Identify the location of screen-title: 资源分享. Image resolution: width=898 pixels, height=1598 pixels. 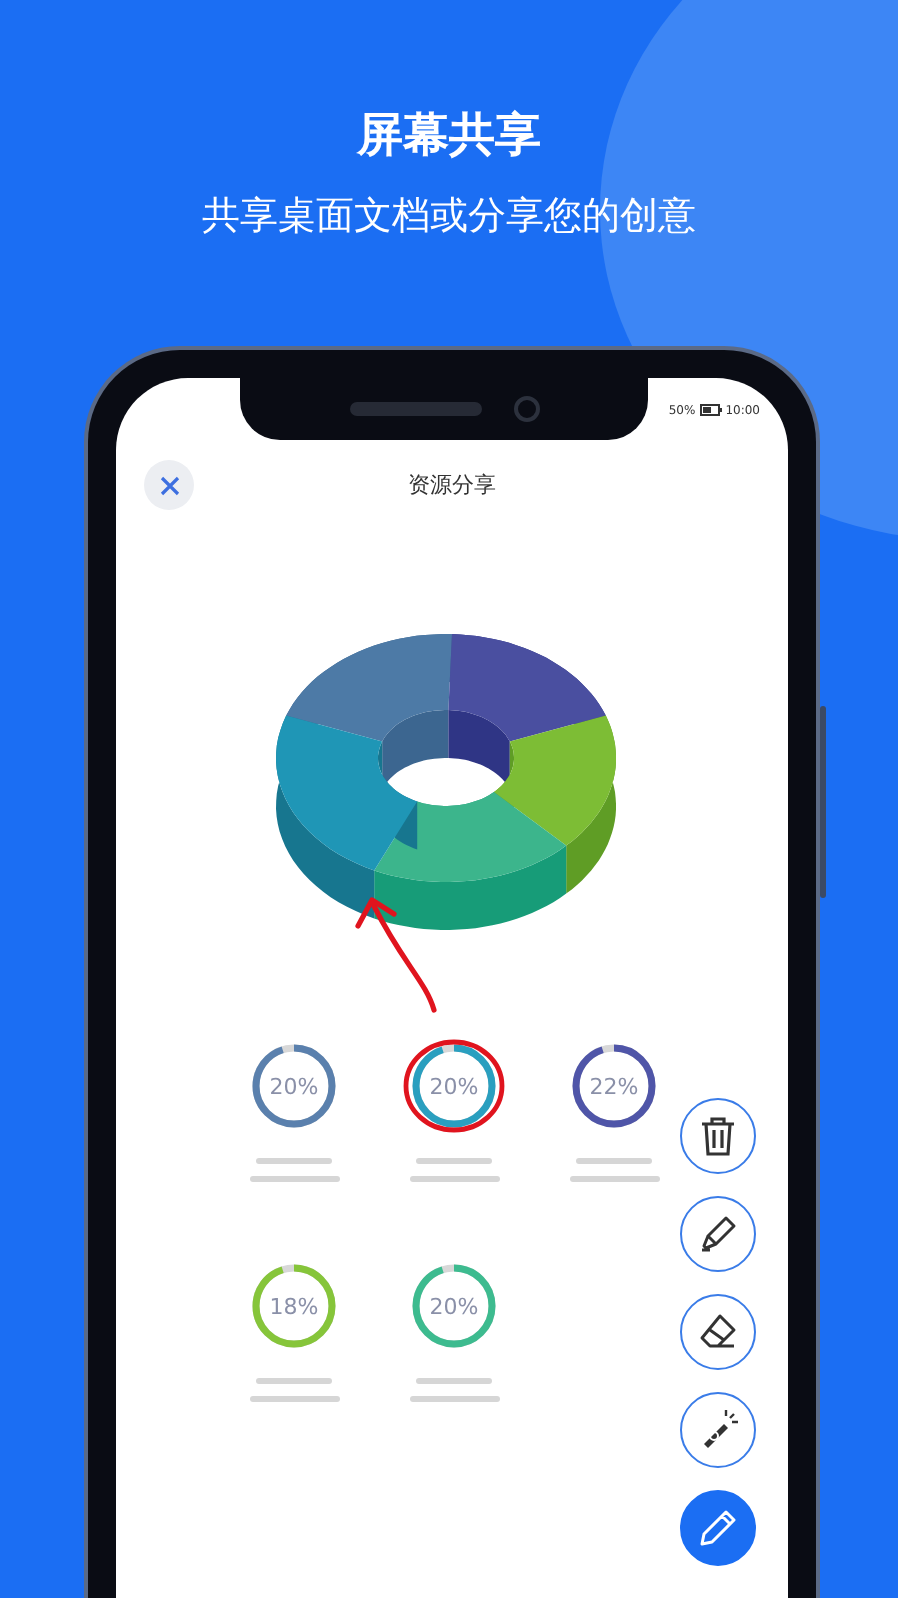
(452, 484).